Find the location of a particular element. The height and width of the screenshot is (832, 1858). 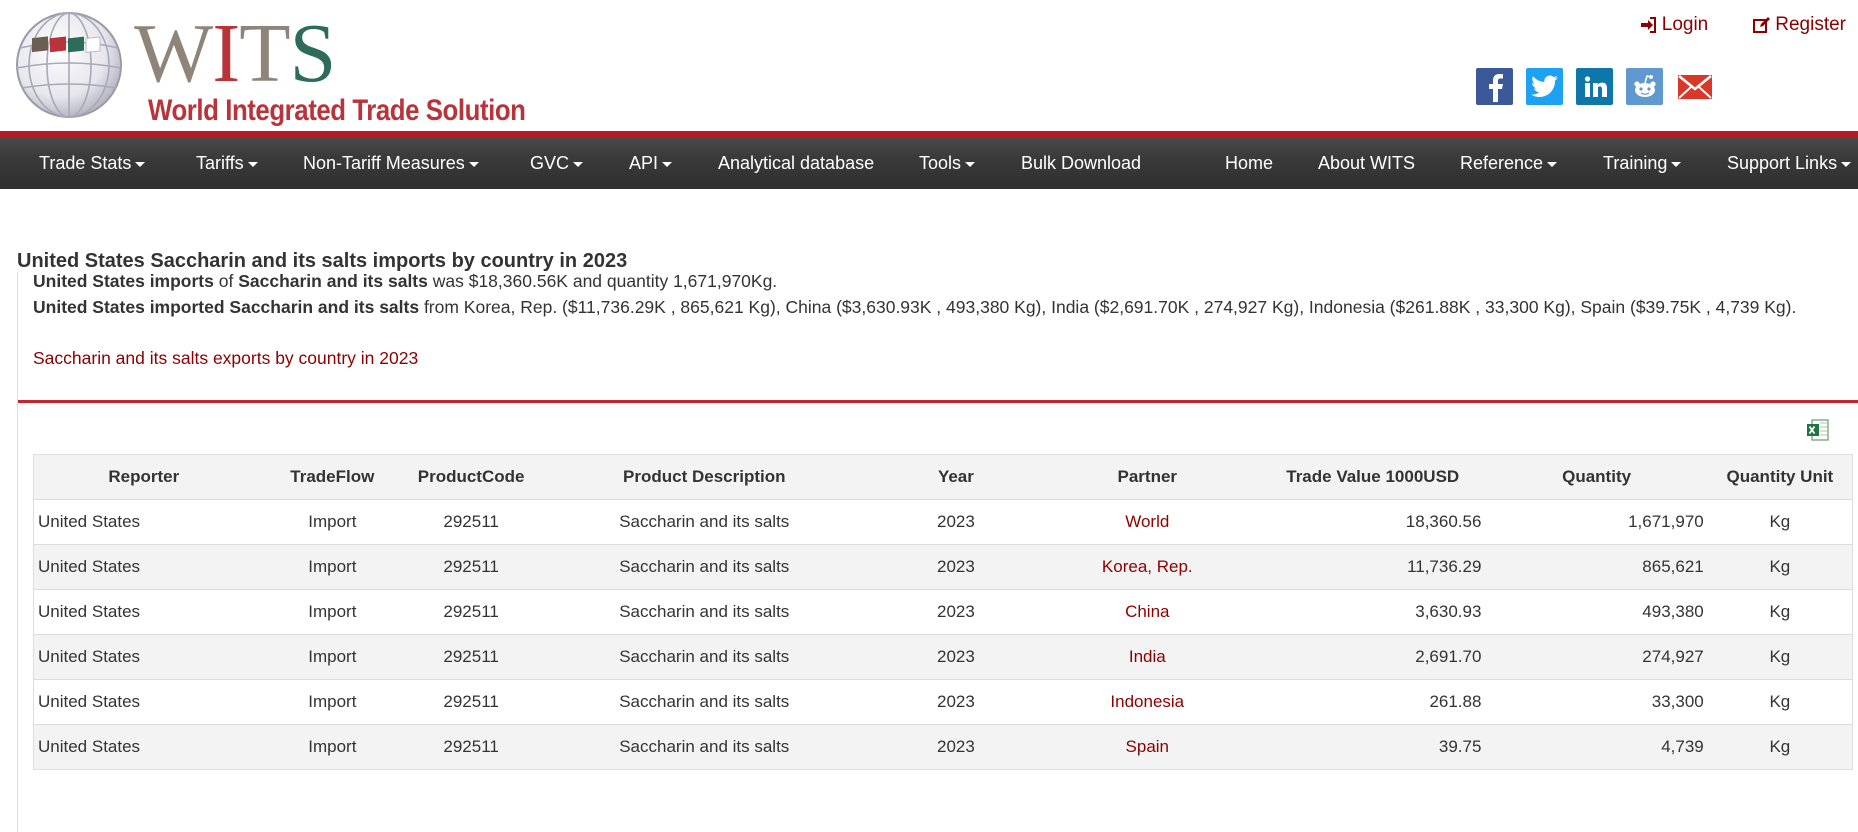

cell-quantity: 33,300 is located at coordinates (1596, 702).